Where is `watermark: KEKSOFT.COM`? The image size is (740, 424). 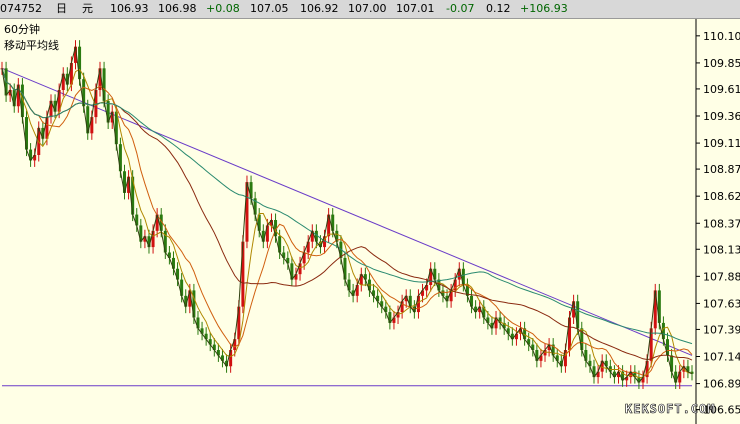
watermark: KEKSOFT.COM is located at coordinates (670, 409).